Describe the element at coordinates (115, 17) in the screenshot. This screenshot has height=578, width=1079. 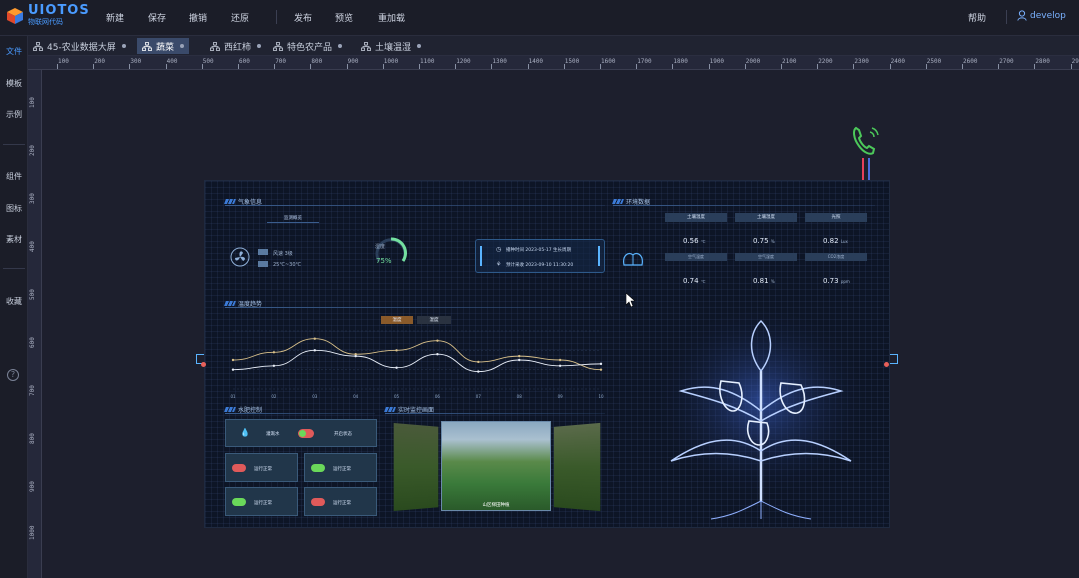
I see `new-button: 新建` at that location.